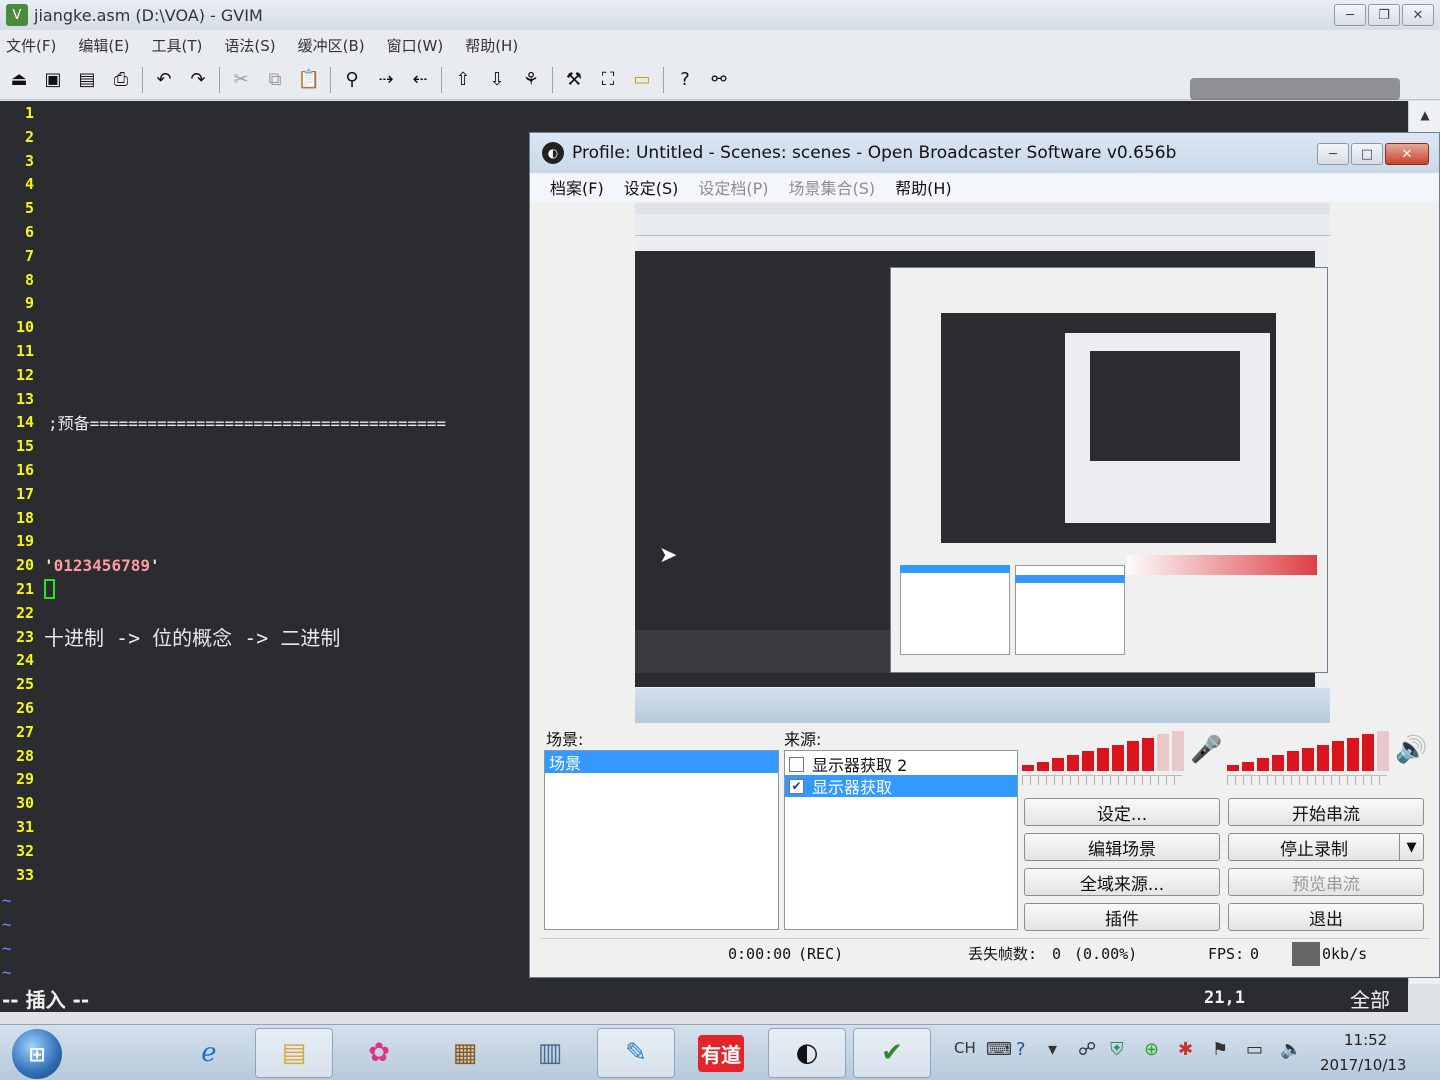 The width and height of the screenshot is (1440, 1080). I want to click on obs-menu-file: 档案(F), so click(577, 187).